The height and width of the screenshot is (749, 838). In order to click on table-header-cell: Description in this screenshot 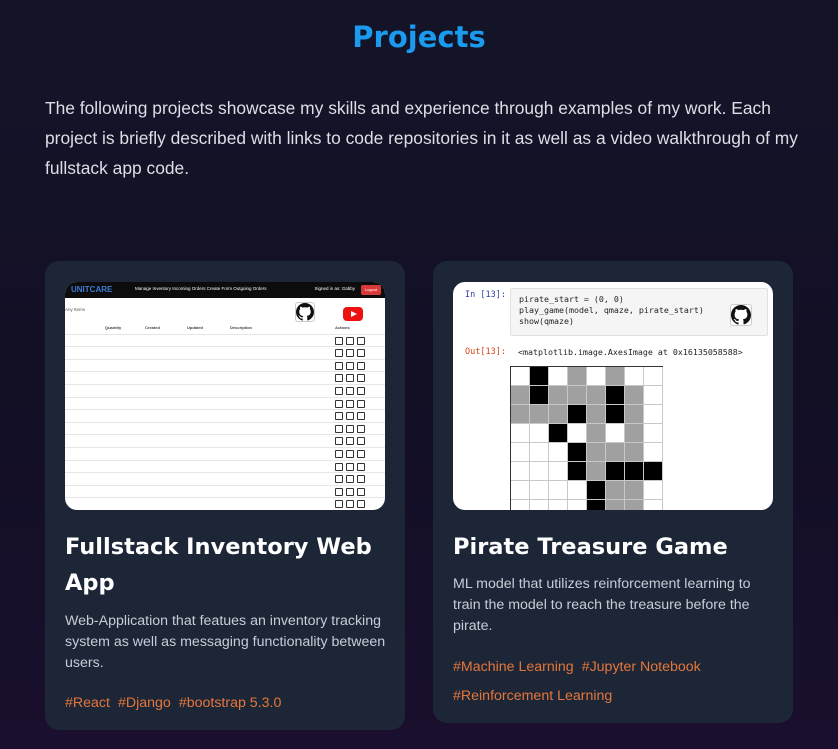, I will do `click(241, 327)`.